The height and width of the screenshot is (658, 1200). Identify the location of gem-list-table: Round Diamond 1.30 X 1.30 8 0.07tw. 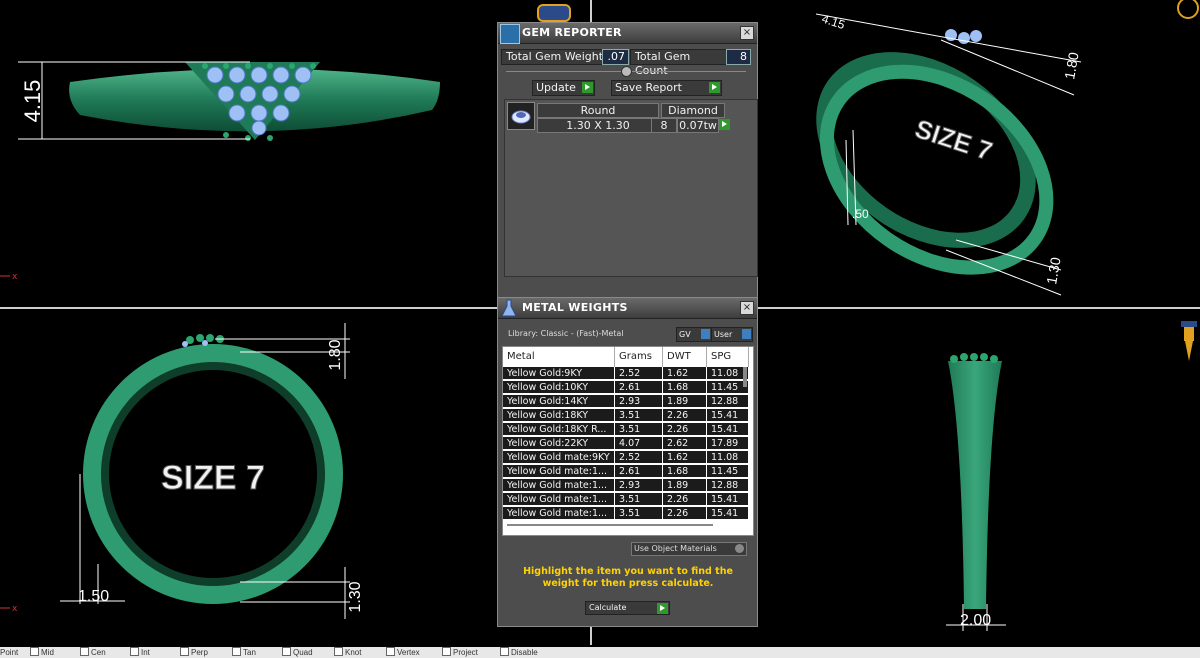
(631, 188).